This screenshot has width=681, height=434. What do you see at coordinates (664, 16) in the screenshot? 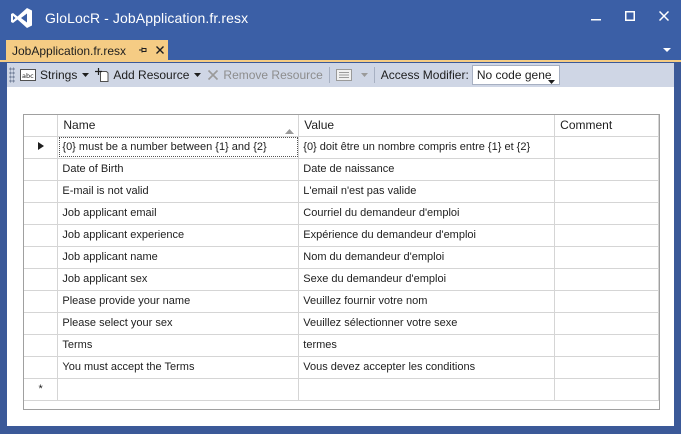
I see `close-button` at bounding box center [664, 16].